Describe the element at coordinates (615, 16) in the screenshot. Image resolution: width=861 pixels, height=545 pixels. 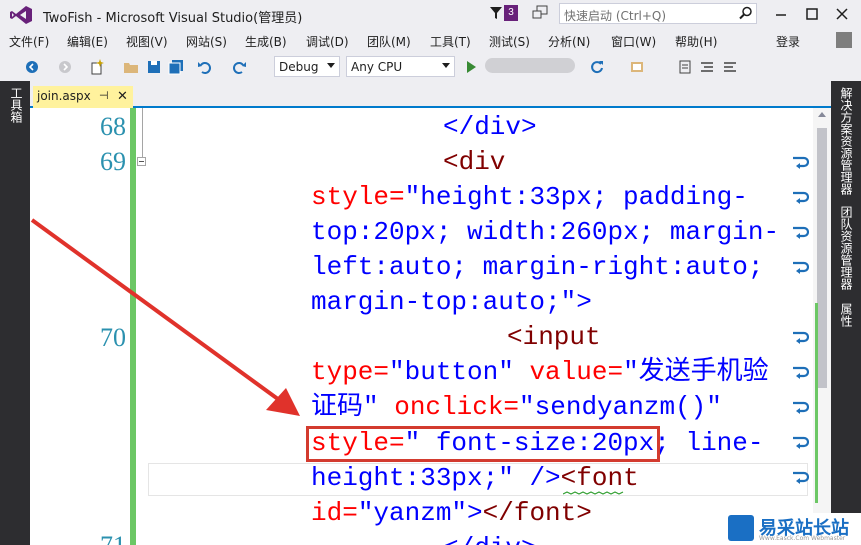
I see `quick-launch-placeholder: 快速启动 (Ctrl+Q)` at that location.